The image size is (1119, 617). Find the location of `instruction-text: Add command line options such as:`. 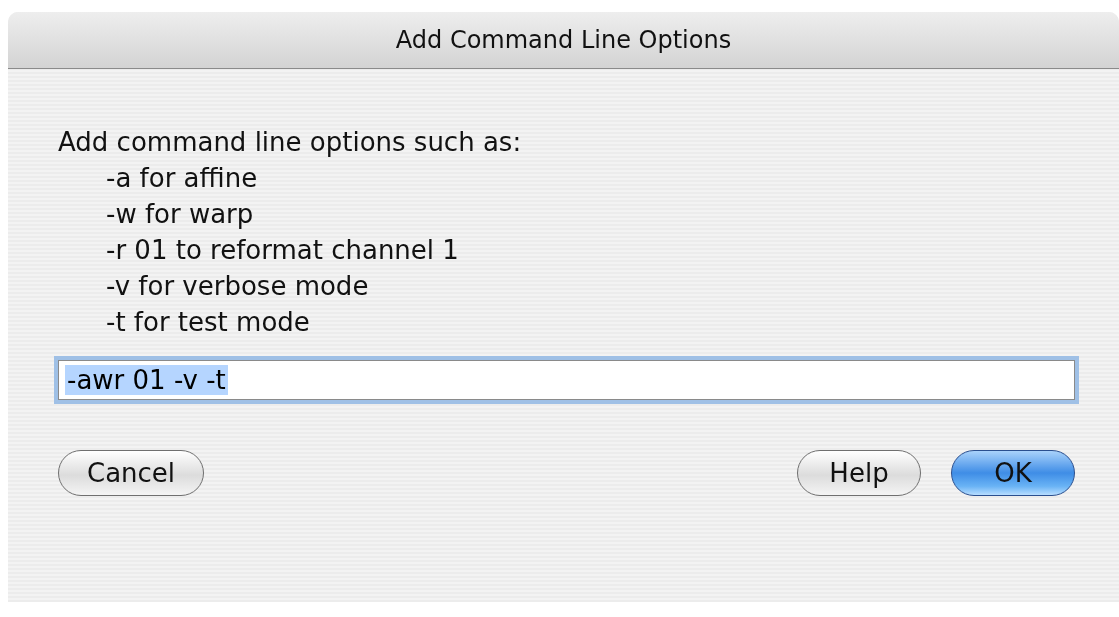

instruction-text: Add command line options such as: is located at coordinates (290, 142).